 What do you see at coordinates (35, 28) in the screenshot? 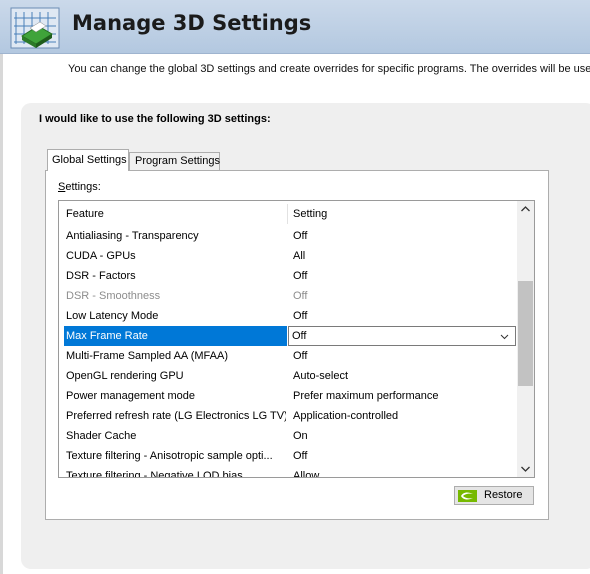
I see `3d-settings-icon` at bounding box center [35, 28].